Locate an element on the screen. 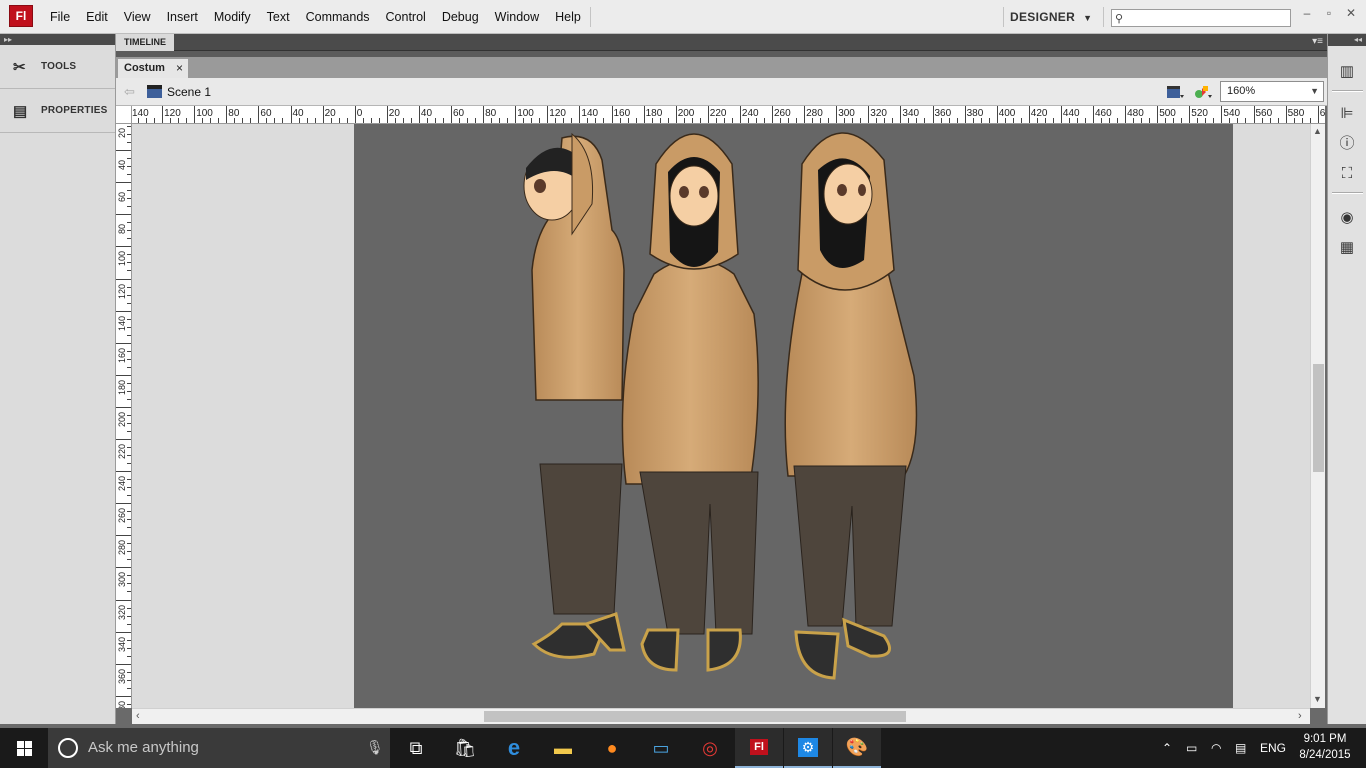  zoom-value: 160% is located at coordinates (1241, 91).